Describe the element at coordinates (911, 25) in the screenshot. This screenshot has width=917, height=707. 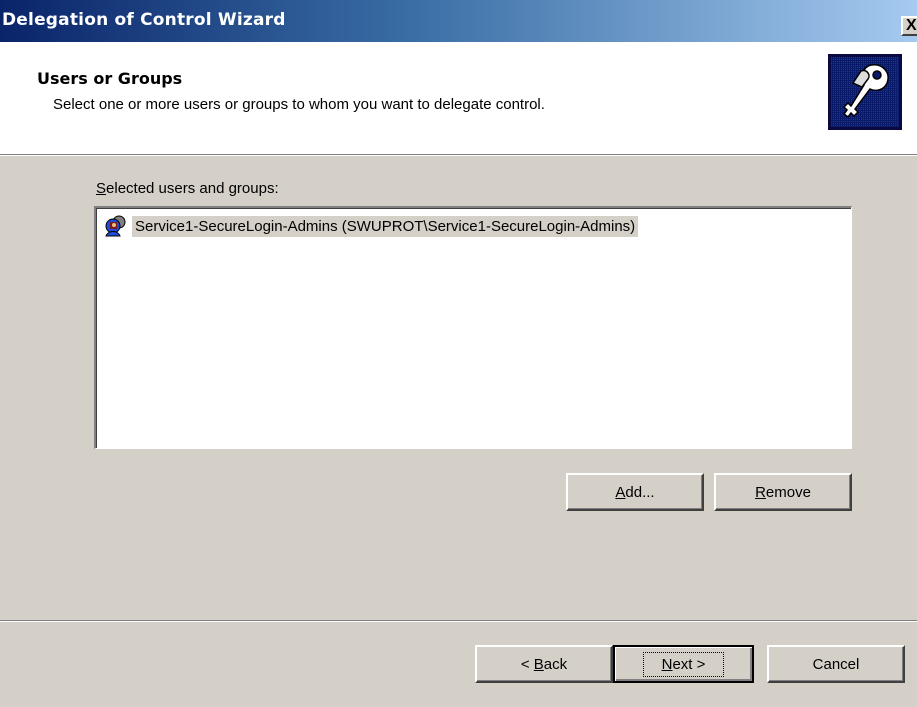
I see `close-icon: X` at that location.